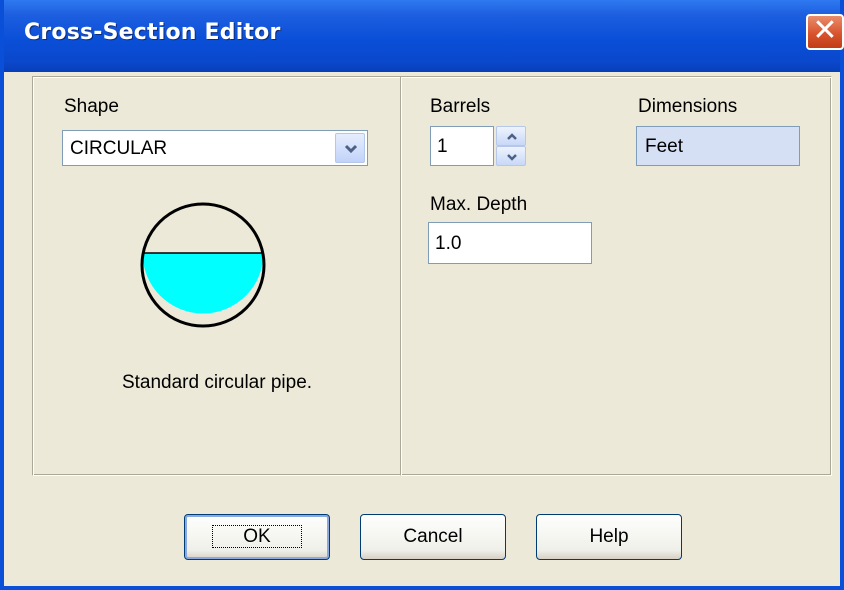 This screenshot has width=844, height=590. Describe the element at coordinates (424, 36) in the screenshot. I see `title-bar: Cross-Section Editor ✕` at that location.